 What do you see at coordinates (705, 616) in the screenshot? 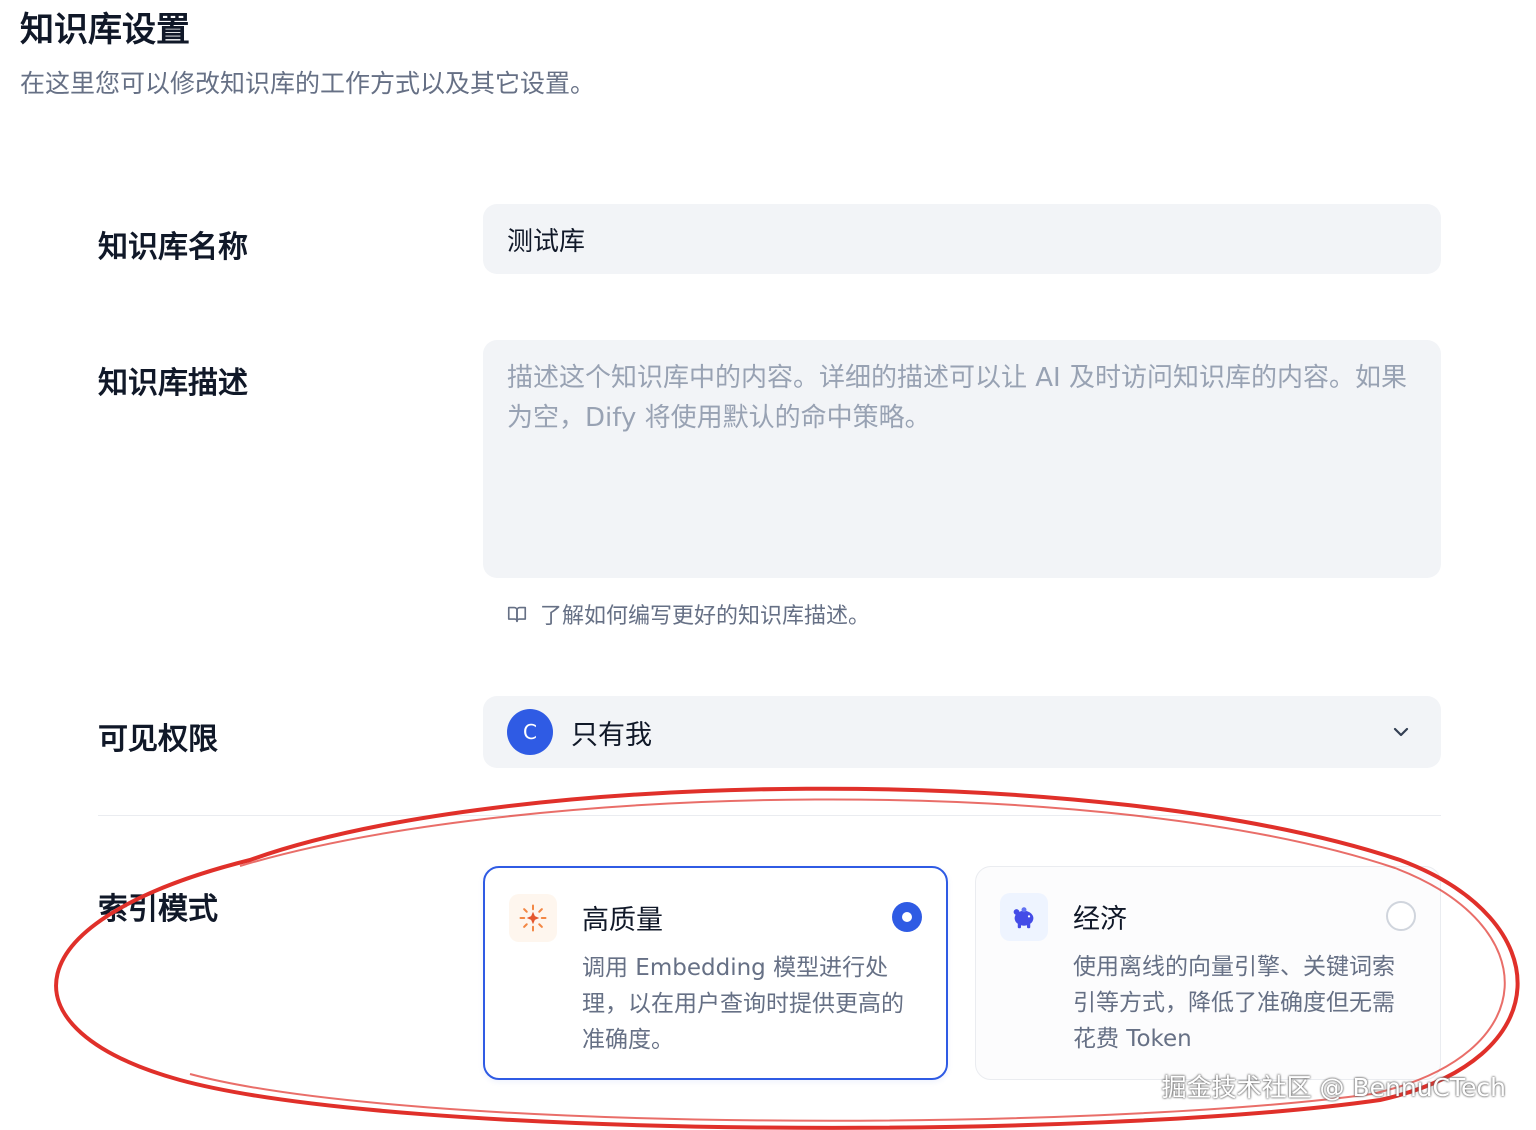
I see `help-link-text: 了解如何编写更好的知识库描述。` at bounding box center [705, 616].